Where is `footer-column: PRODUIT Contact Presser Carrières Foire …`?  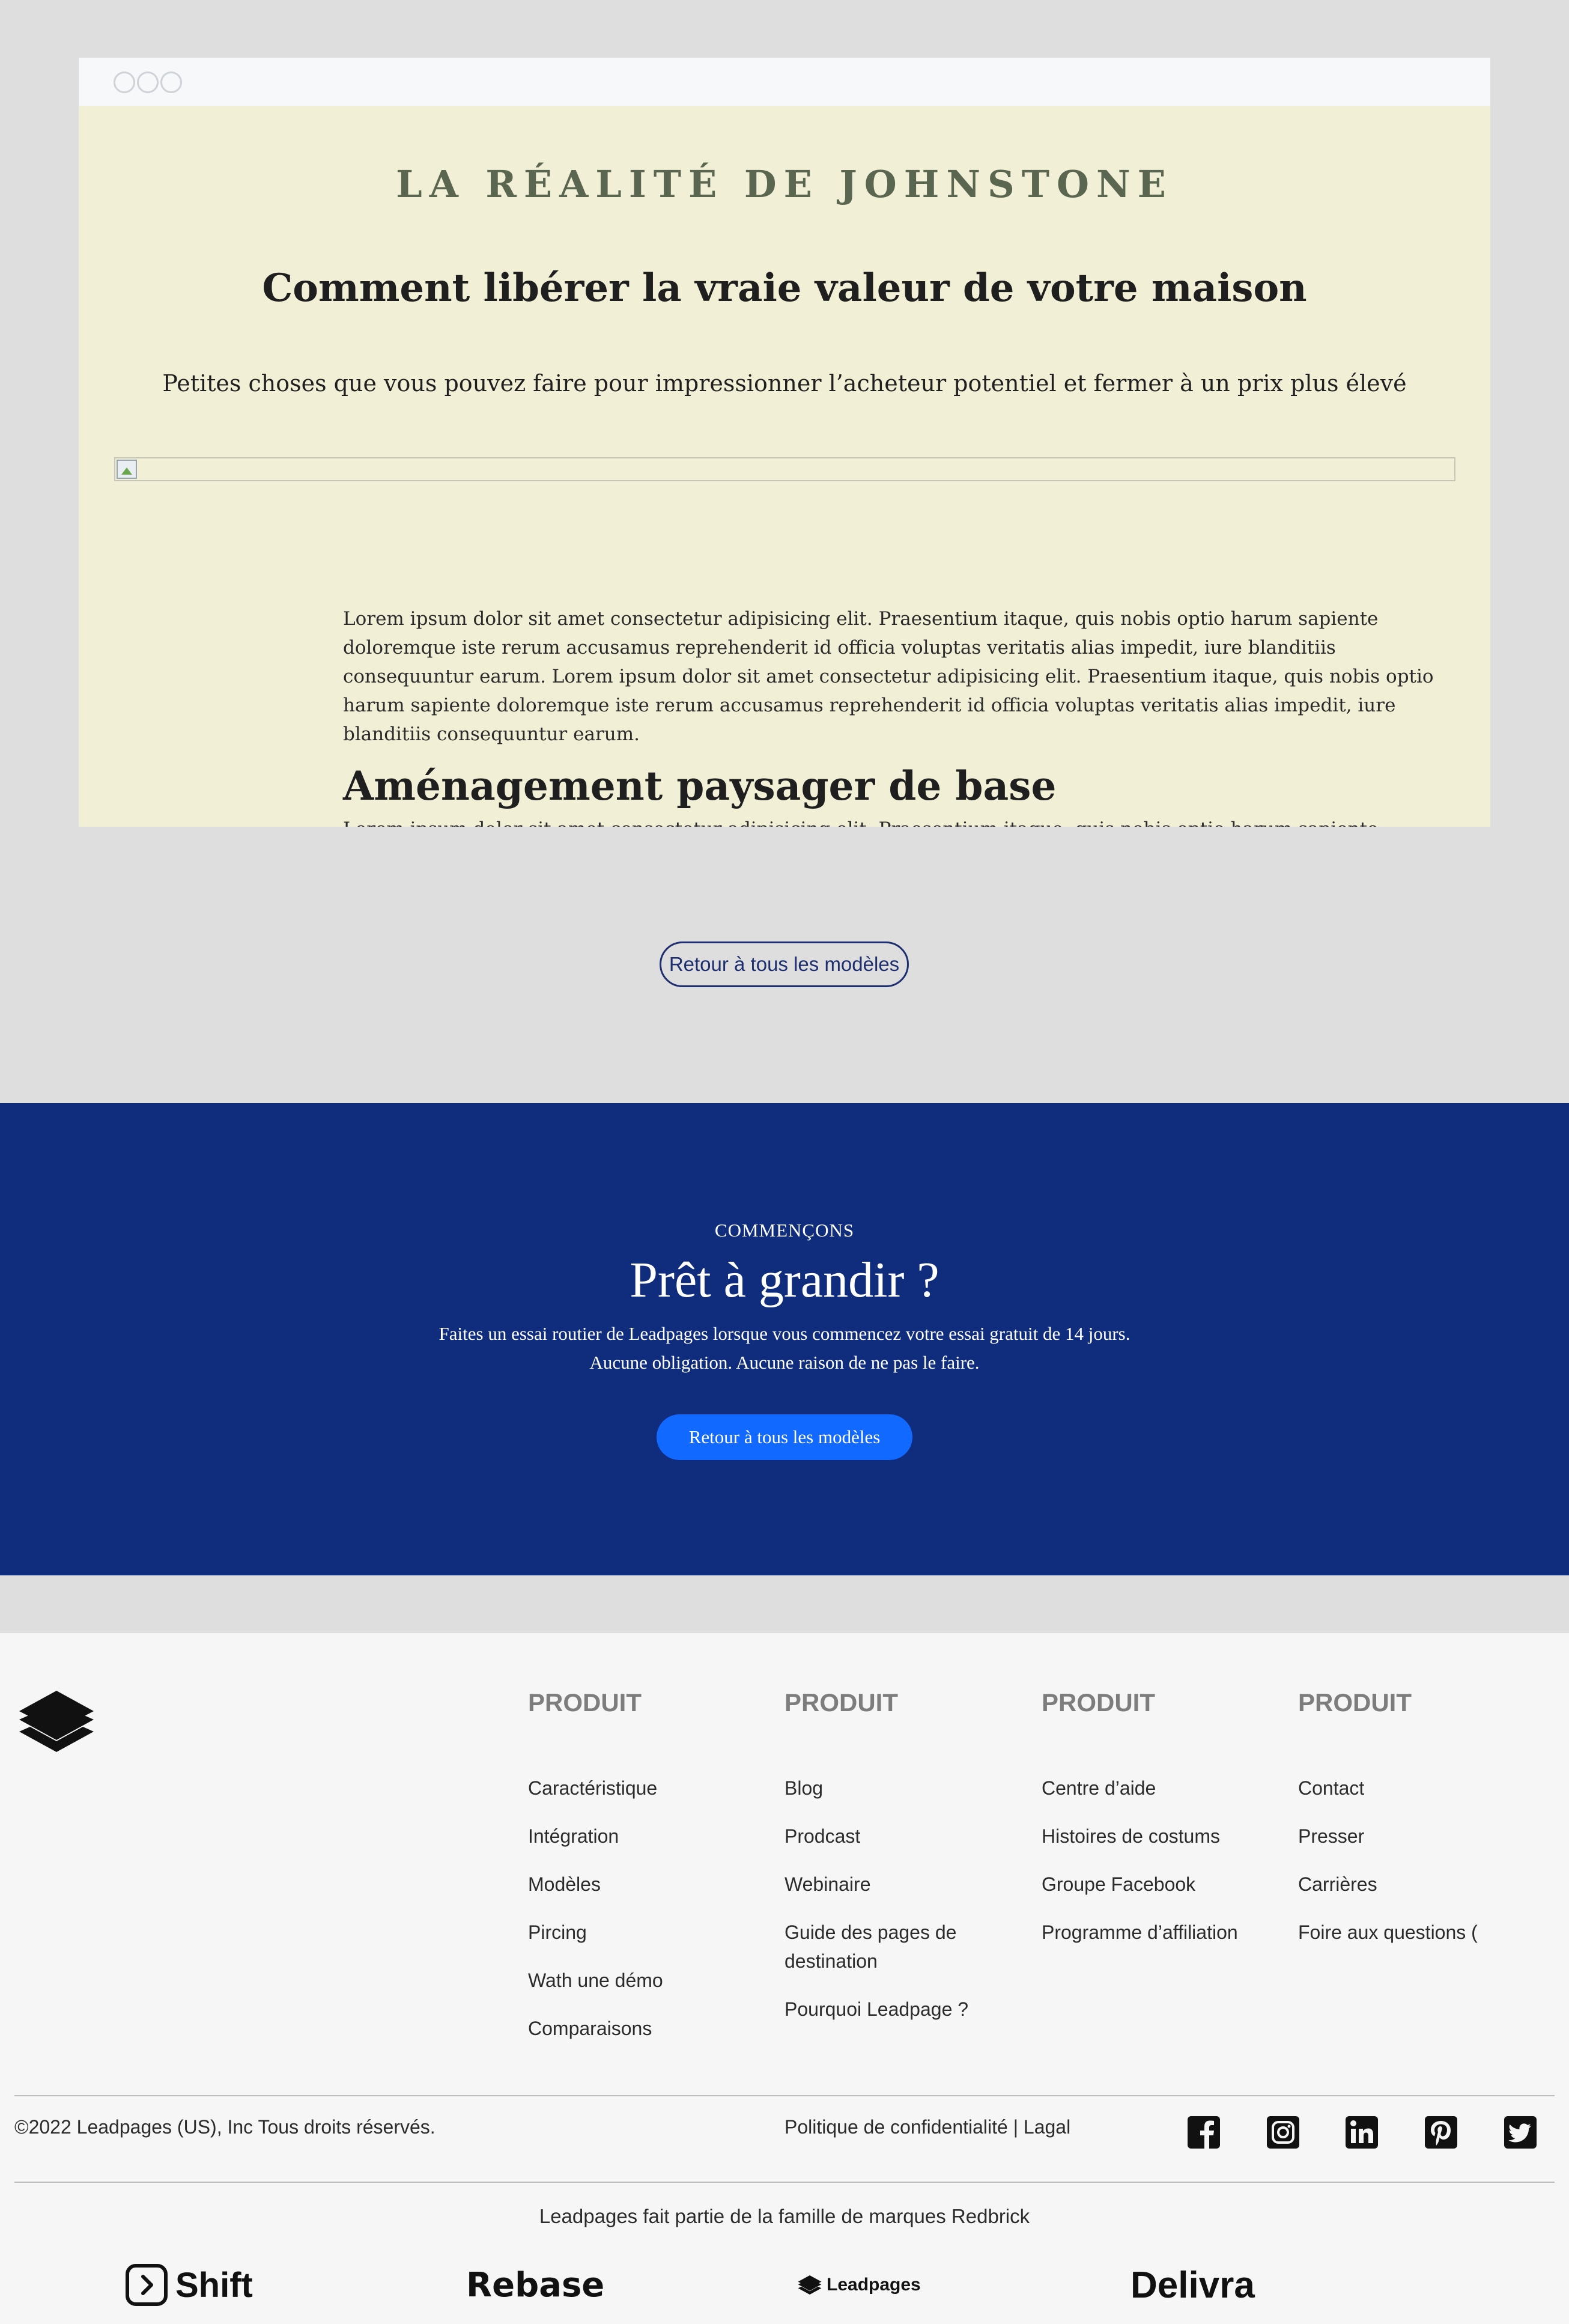 footer-column: PRODUIT Contact Presser Carrières Foire … is located at coordinates (1388, 1818).